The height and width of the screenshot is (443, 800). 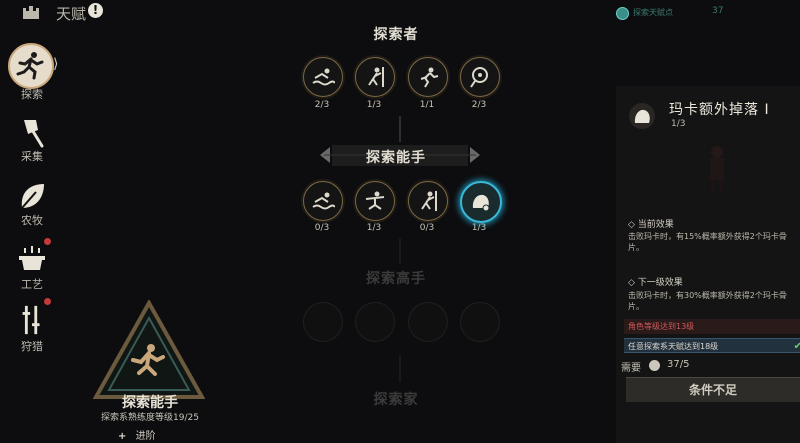 I want to click on advance-button: + 进阶, so click(x=148, y=434).